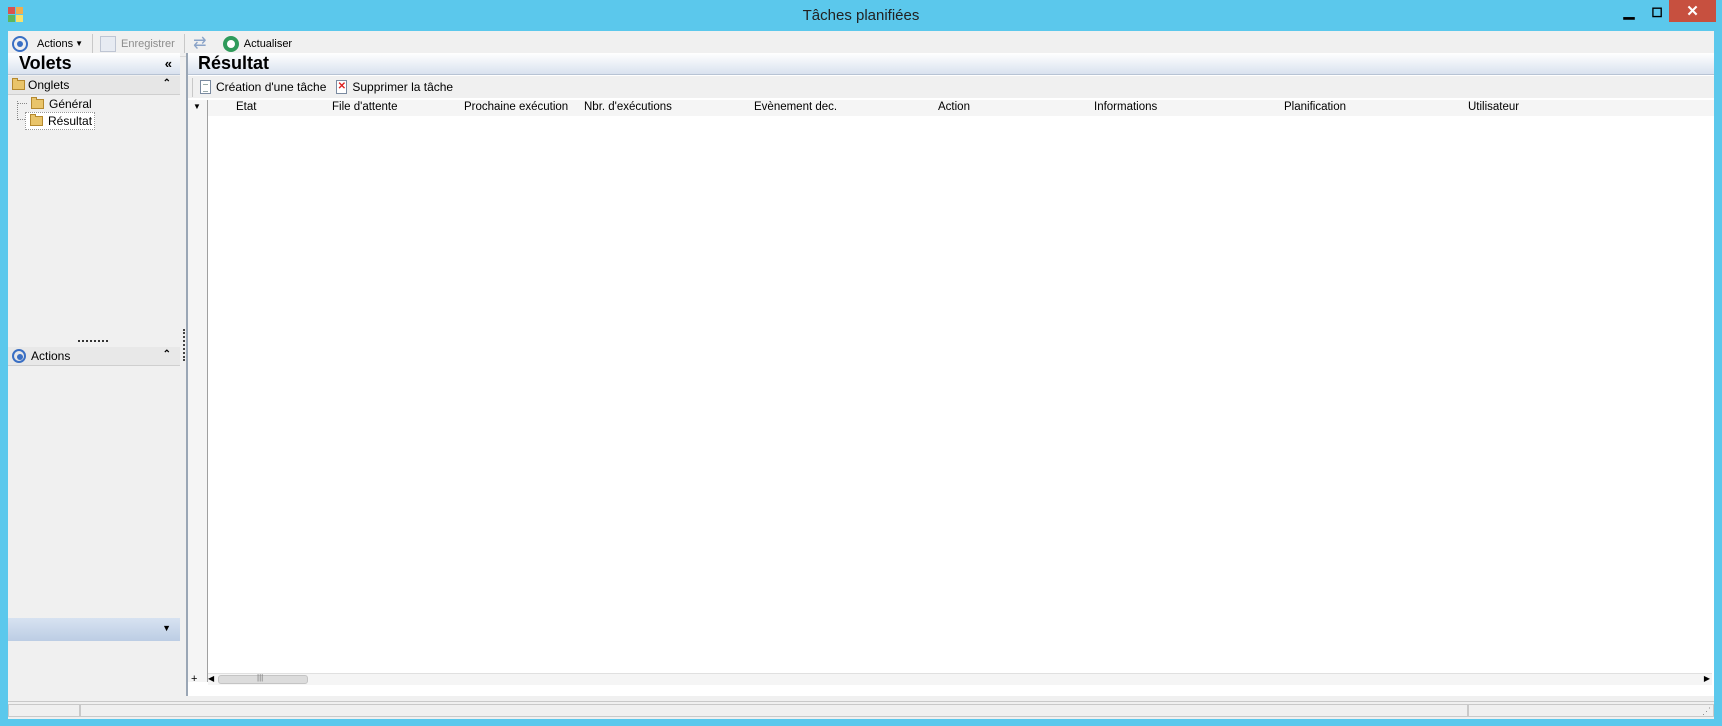 This screenshot has height=726, width=1722. What do you see at coordinates (268, 43) in the screenshot?
I see `refresh-label: Actualiser` at bounding box center [268, 43].